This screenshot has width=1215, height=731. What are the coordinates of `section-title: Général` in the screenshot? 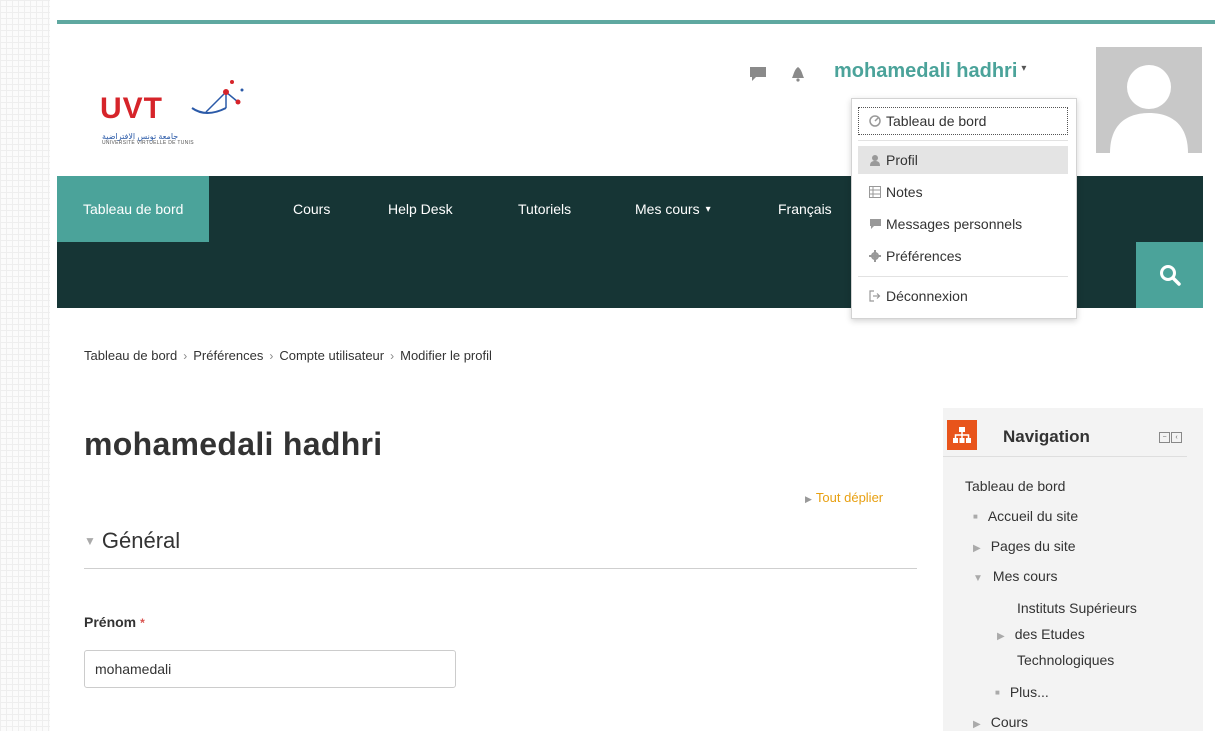 It's located at (141, 540).